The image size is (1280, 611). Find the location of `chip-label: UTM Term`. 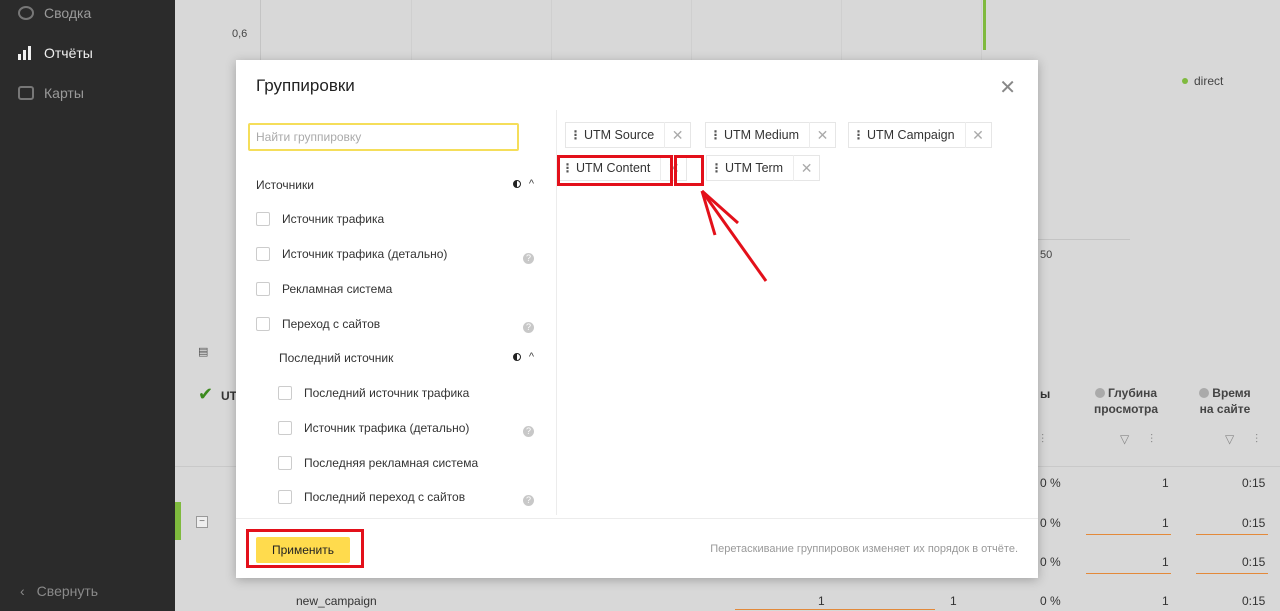

chip-label: UTM Term is located at coordinates (754, 168).